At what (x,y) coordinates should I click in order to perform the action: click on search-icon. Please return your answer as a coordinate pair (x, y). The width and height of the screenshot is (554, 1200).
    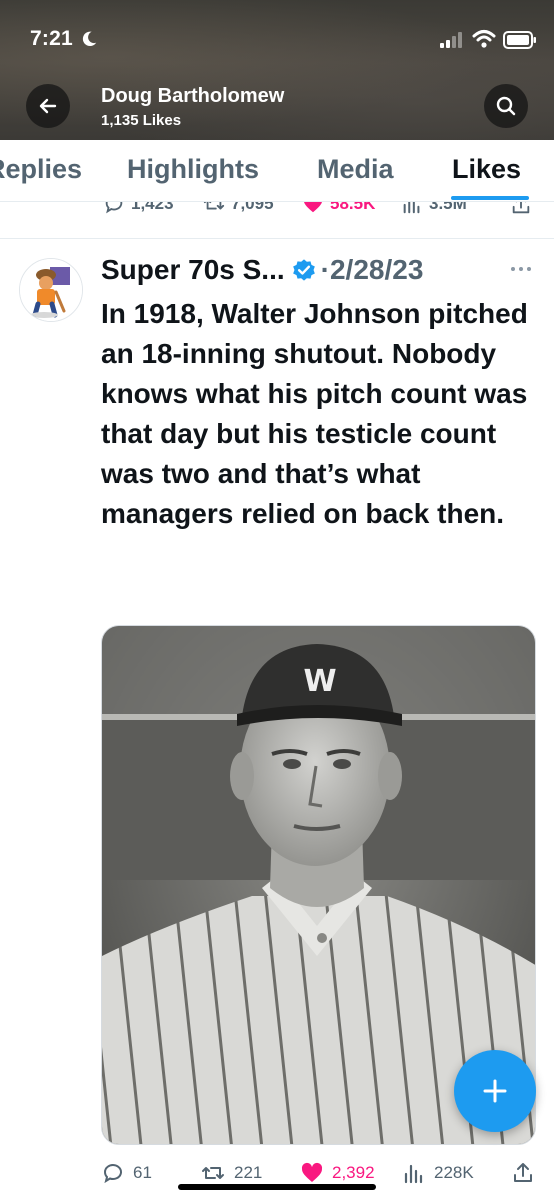
    Looking at the image, I should click on (506, 106).